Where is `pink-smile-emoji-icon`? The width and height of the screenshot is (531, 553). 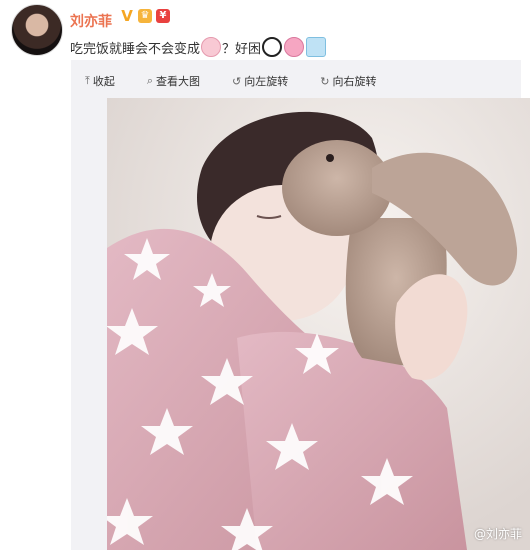 pink-smile-emoji-icon is located at coordinates (294, 47).